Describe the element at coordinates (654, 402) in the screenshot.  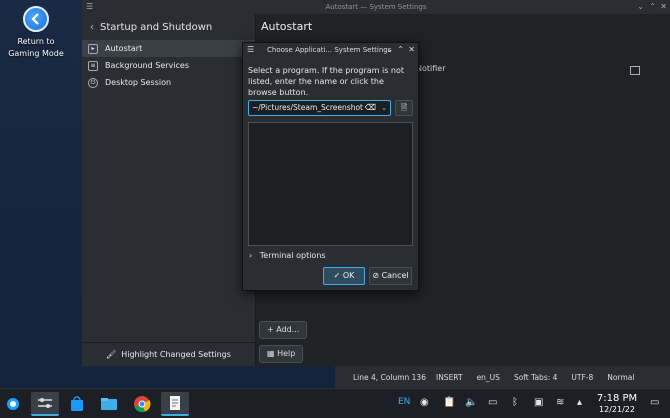
I see `show-desktop-icon: ▭` at that location.